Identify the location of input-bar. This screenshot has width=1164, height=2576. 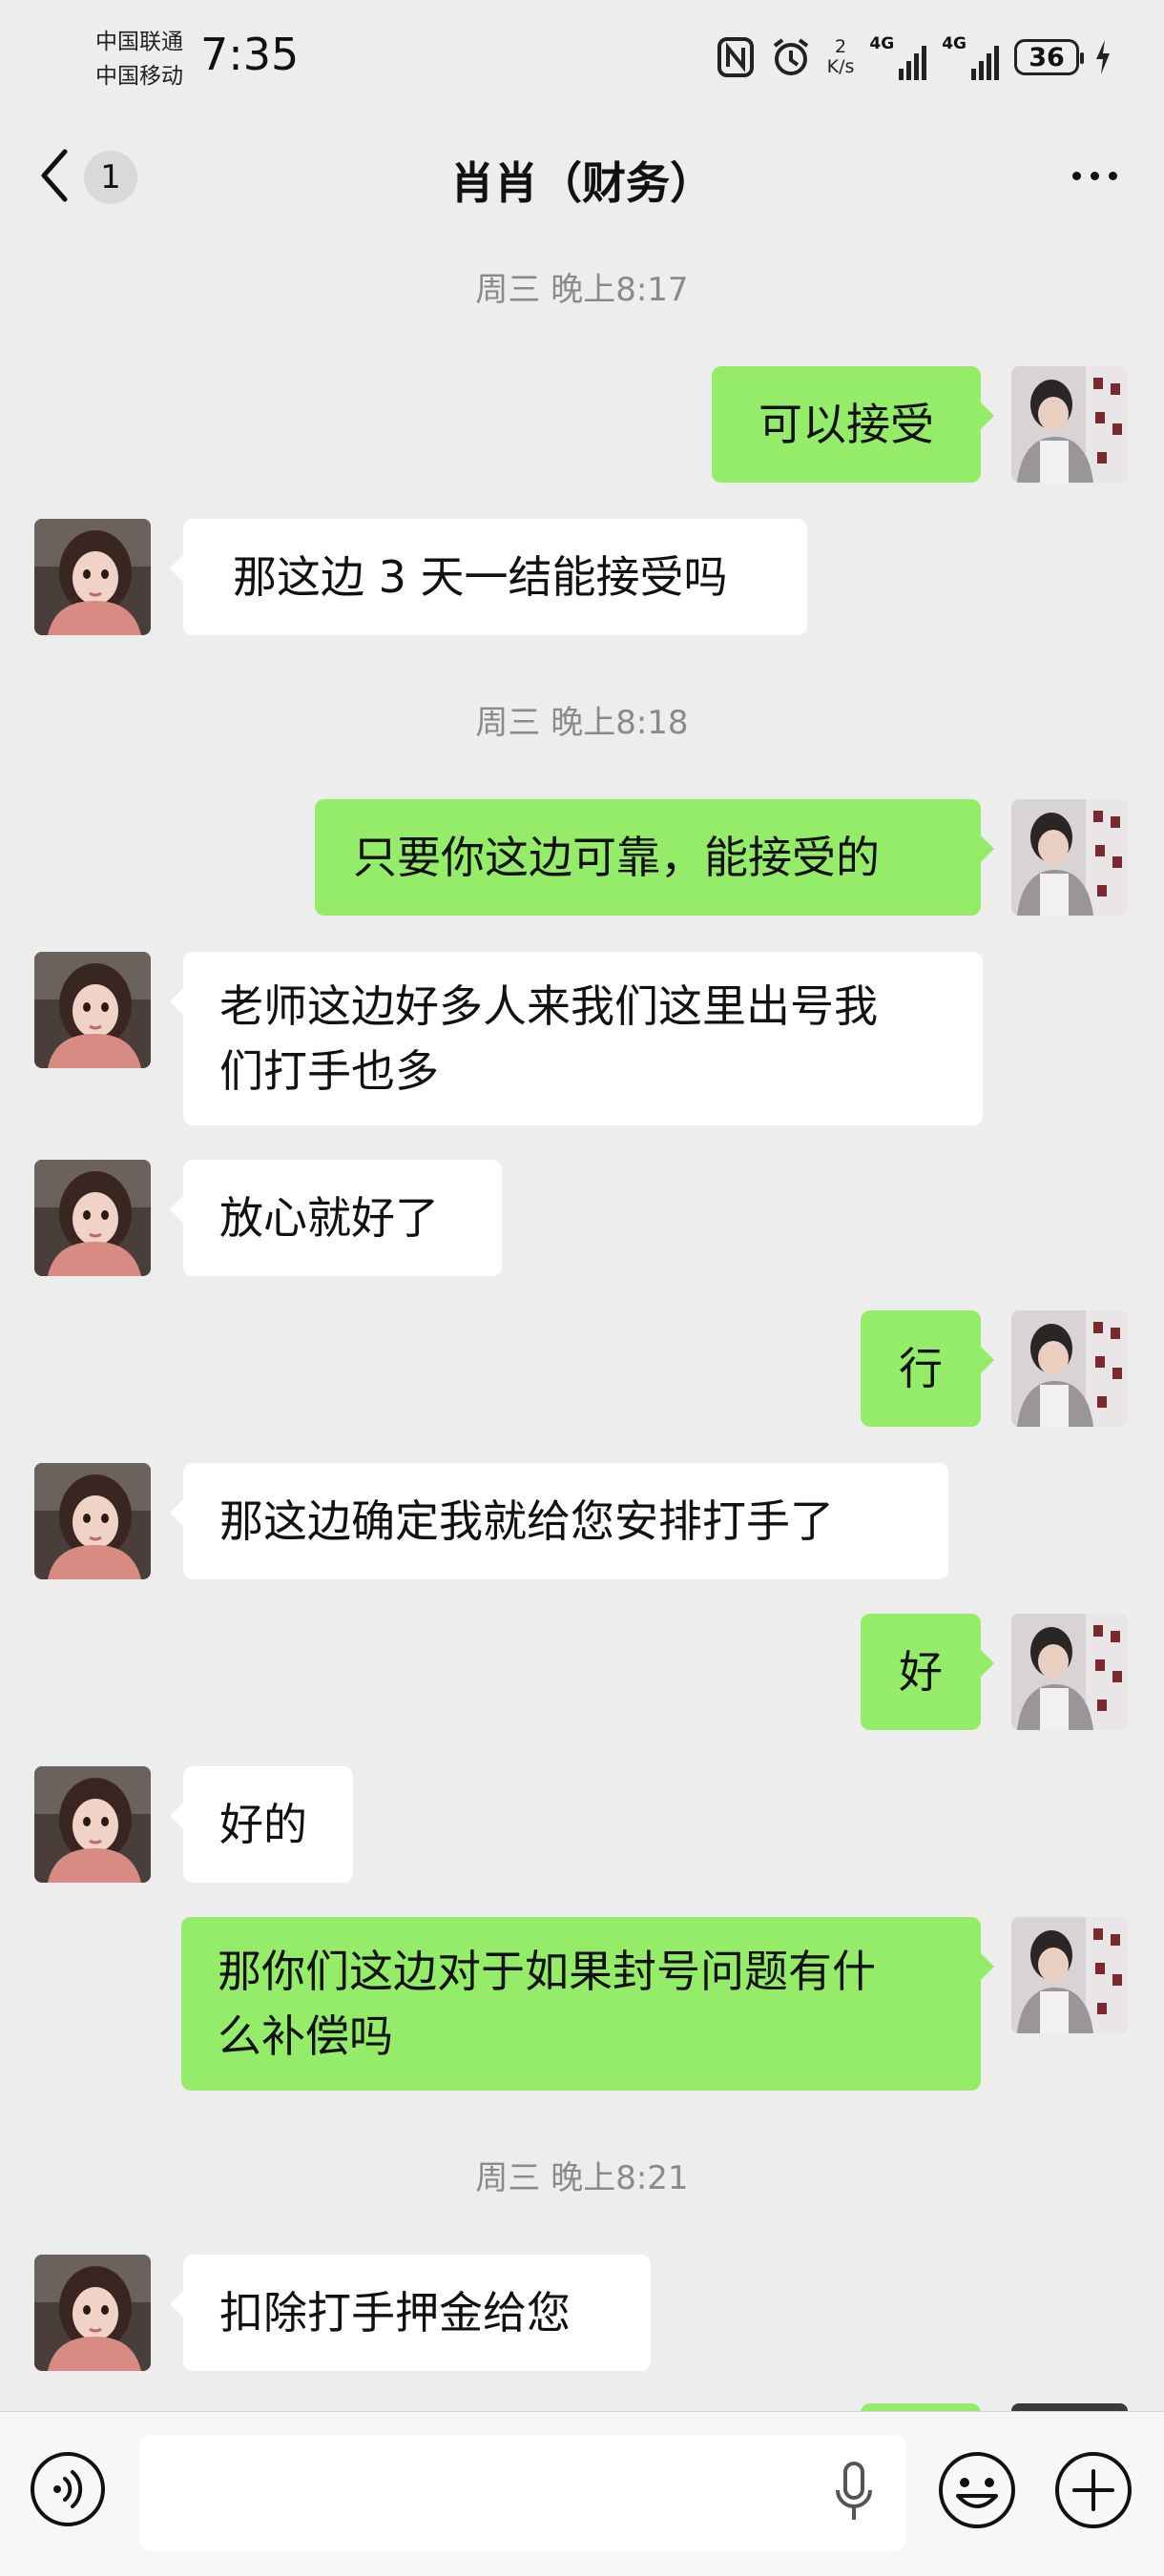
(582, 2493).